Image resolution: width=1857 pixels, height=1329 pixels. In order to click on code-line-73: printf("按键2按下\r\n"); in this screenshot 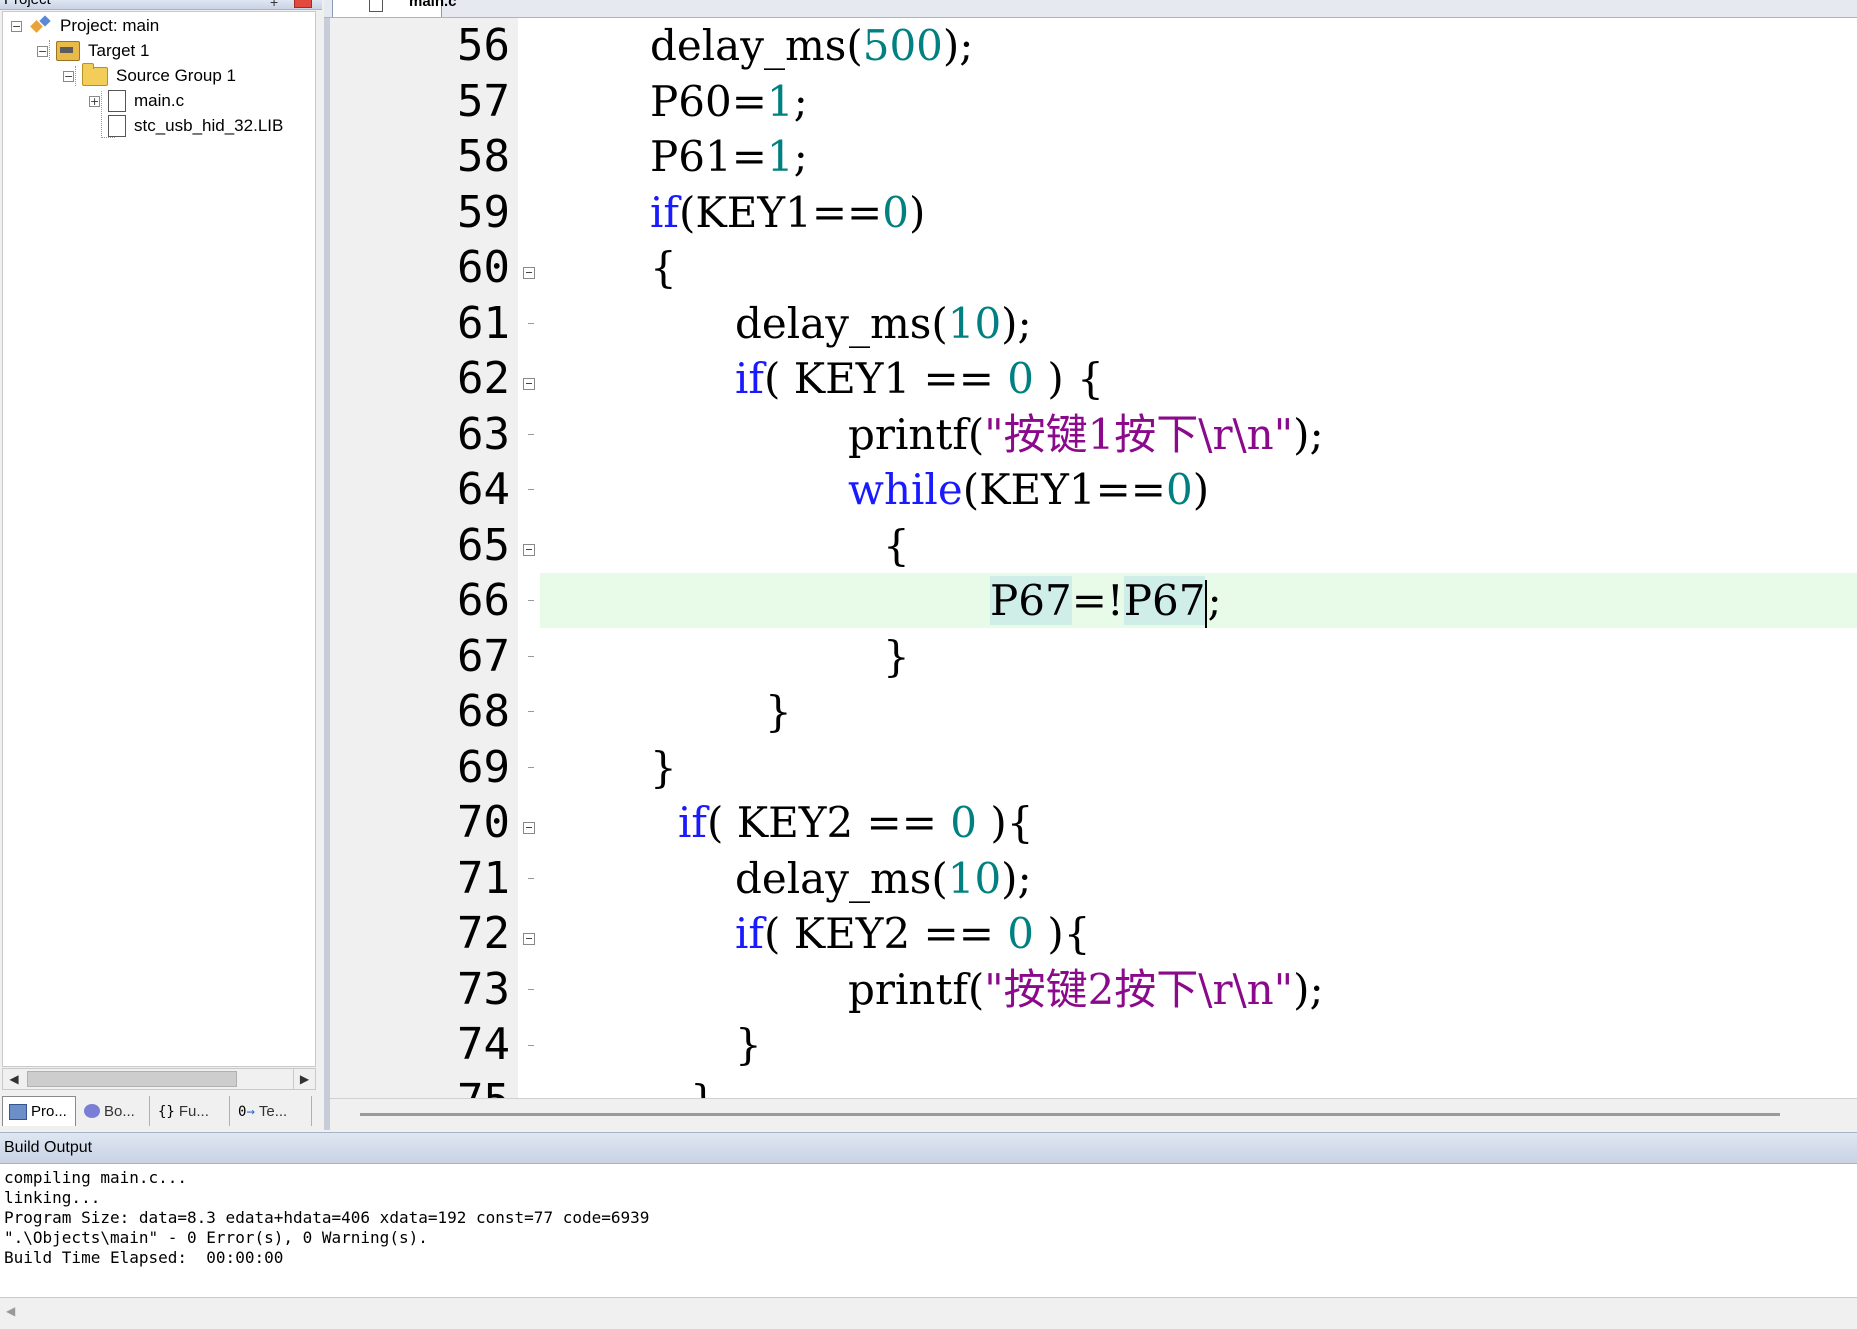, I will do `click(1086, 989)`.